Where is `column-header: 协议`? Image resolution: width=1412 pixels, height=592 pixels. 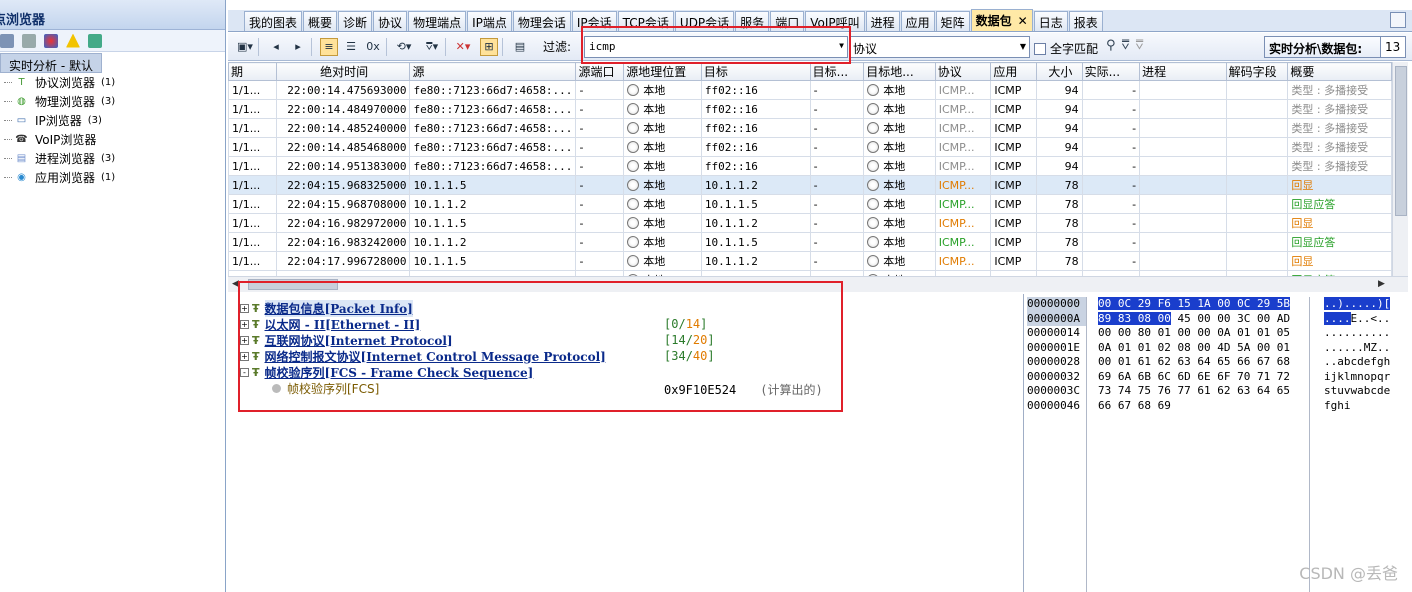
column-header: 协议 is located at coordinates (963, 71).